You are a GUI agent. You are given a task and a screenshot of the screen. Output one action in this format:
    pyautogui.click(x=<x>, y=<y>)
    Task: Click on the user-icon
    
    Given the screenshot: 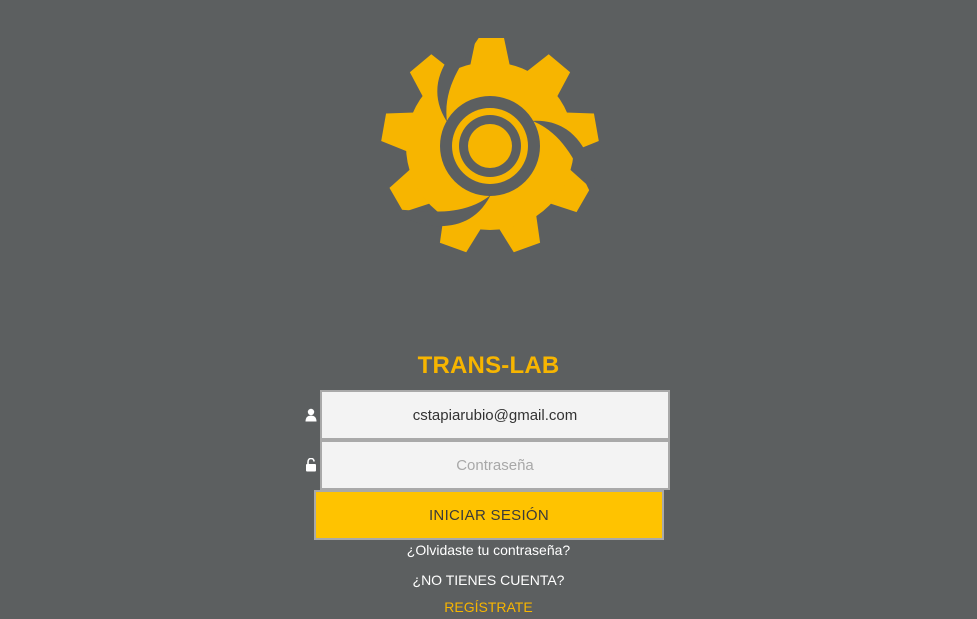 What is the action you would take?
    pyautogui.click(x=311, y=415)
    